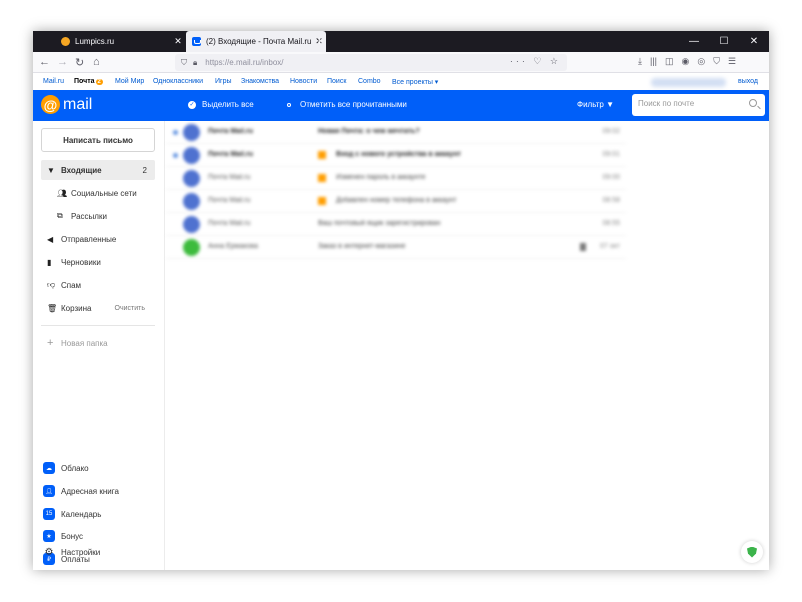 This screenshot has height=602, width=802. I want to click on settings-link: ⚙ Настройки, so click(72, 552).